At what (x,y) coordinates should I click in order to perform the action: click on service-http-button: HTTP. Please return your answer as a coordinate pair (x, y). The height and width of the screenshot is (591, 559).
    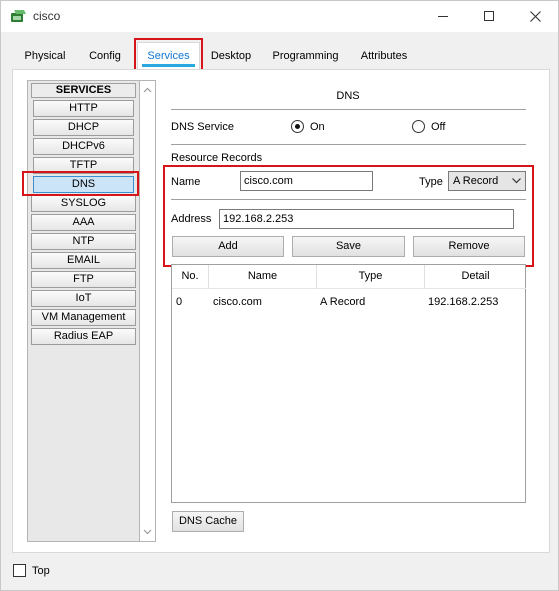
    Looking at the image, I should click on (83, 108).